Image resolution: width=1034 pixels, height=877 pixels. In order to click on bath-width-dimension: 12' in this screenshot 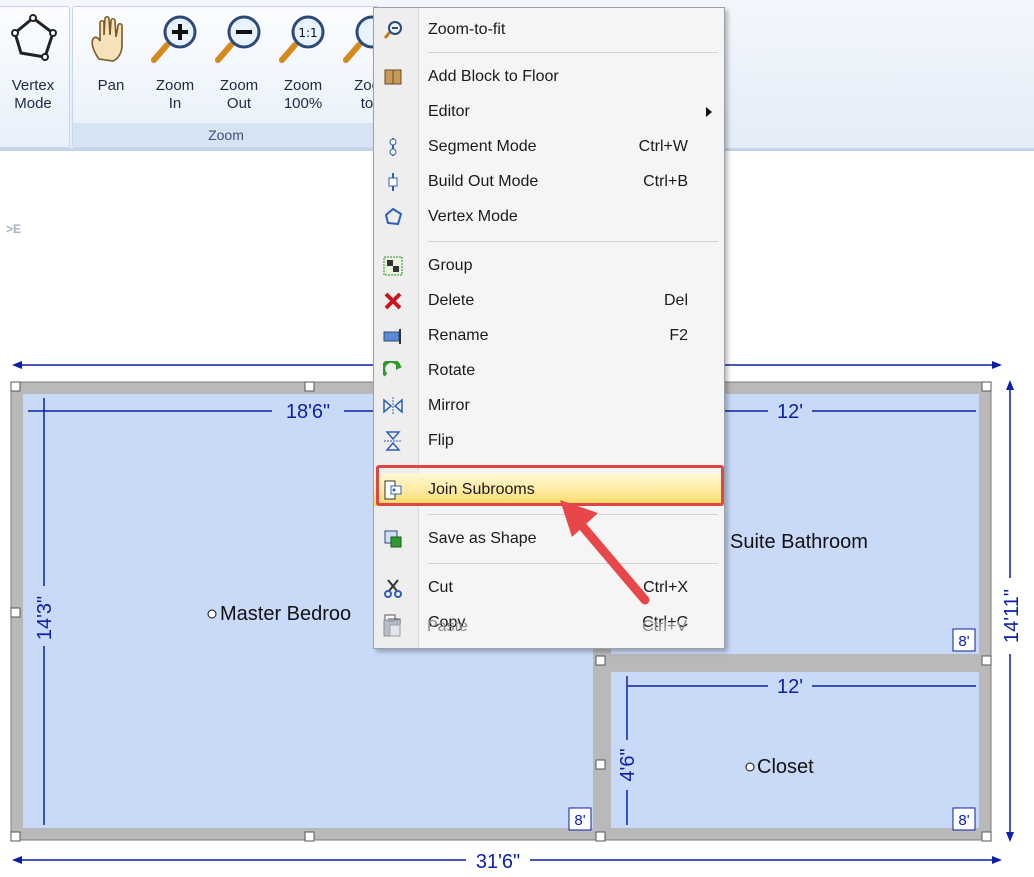, I will do `click(790, 412)`.